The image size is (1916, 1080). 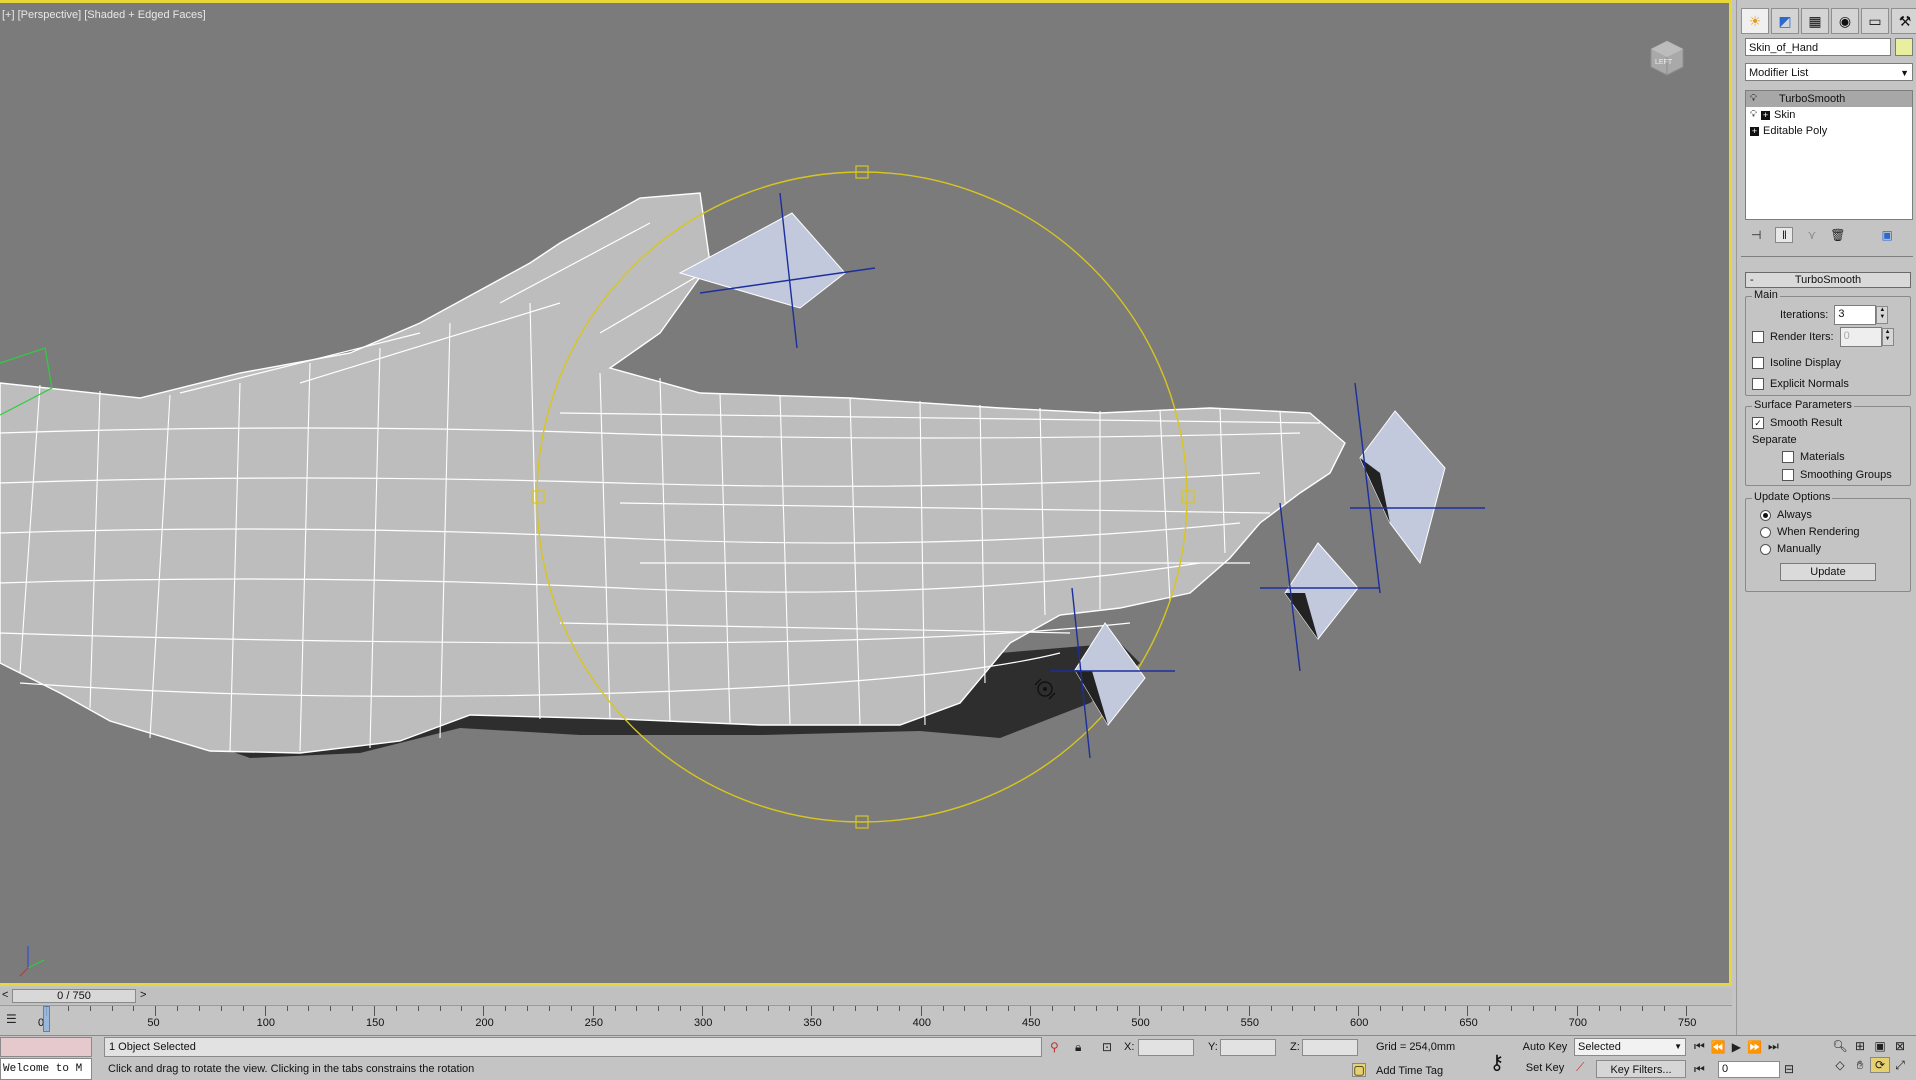 I want to click on smooth-result-checkbox: ✓, so click(x=1758, y=423).